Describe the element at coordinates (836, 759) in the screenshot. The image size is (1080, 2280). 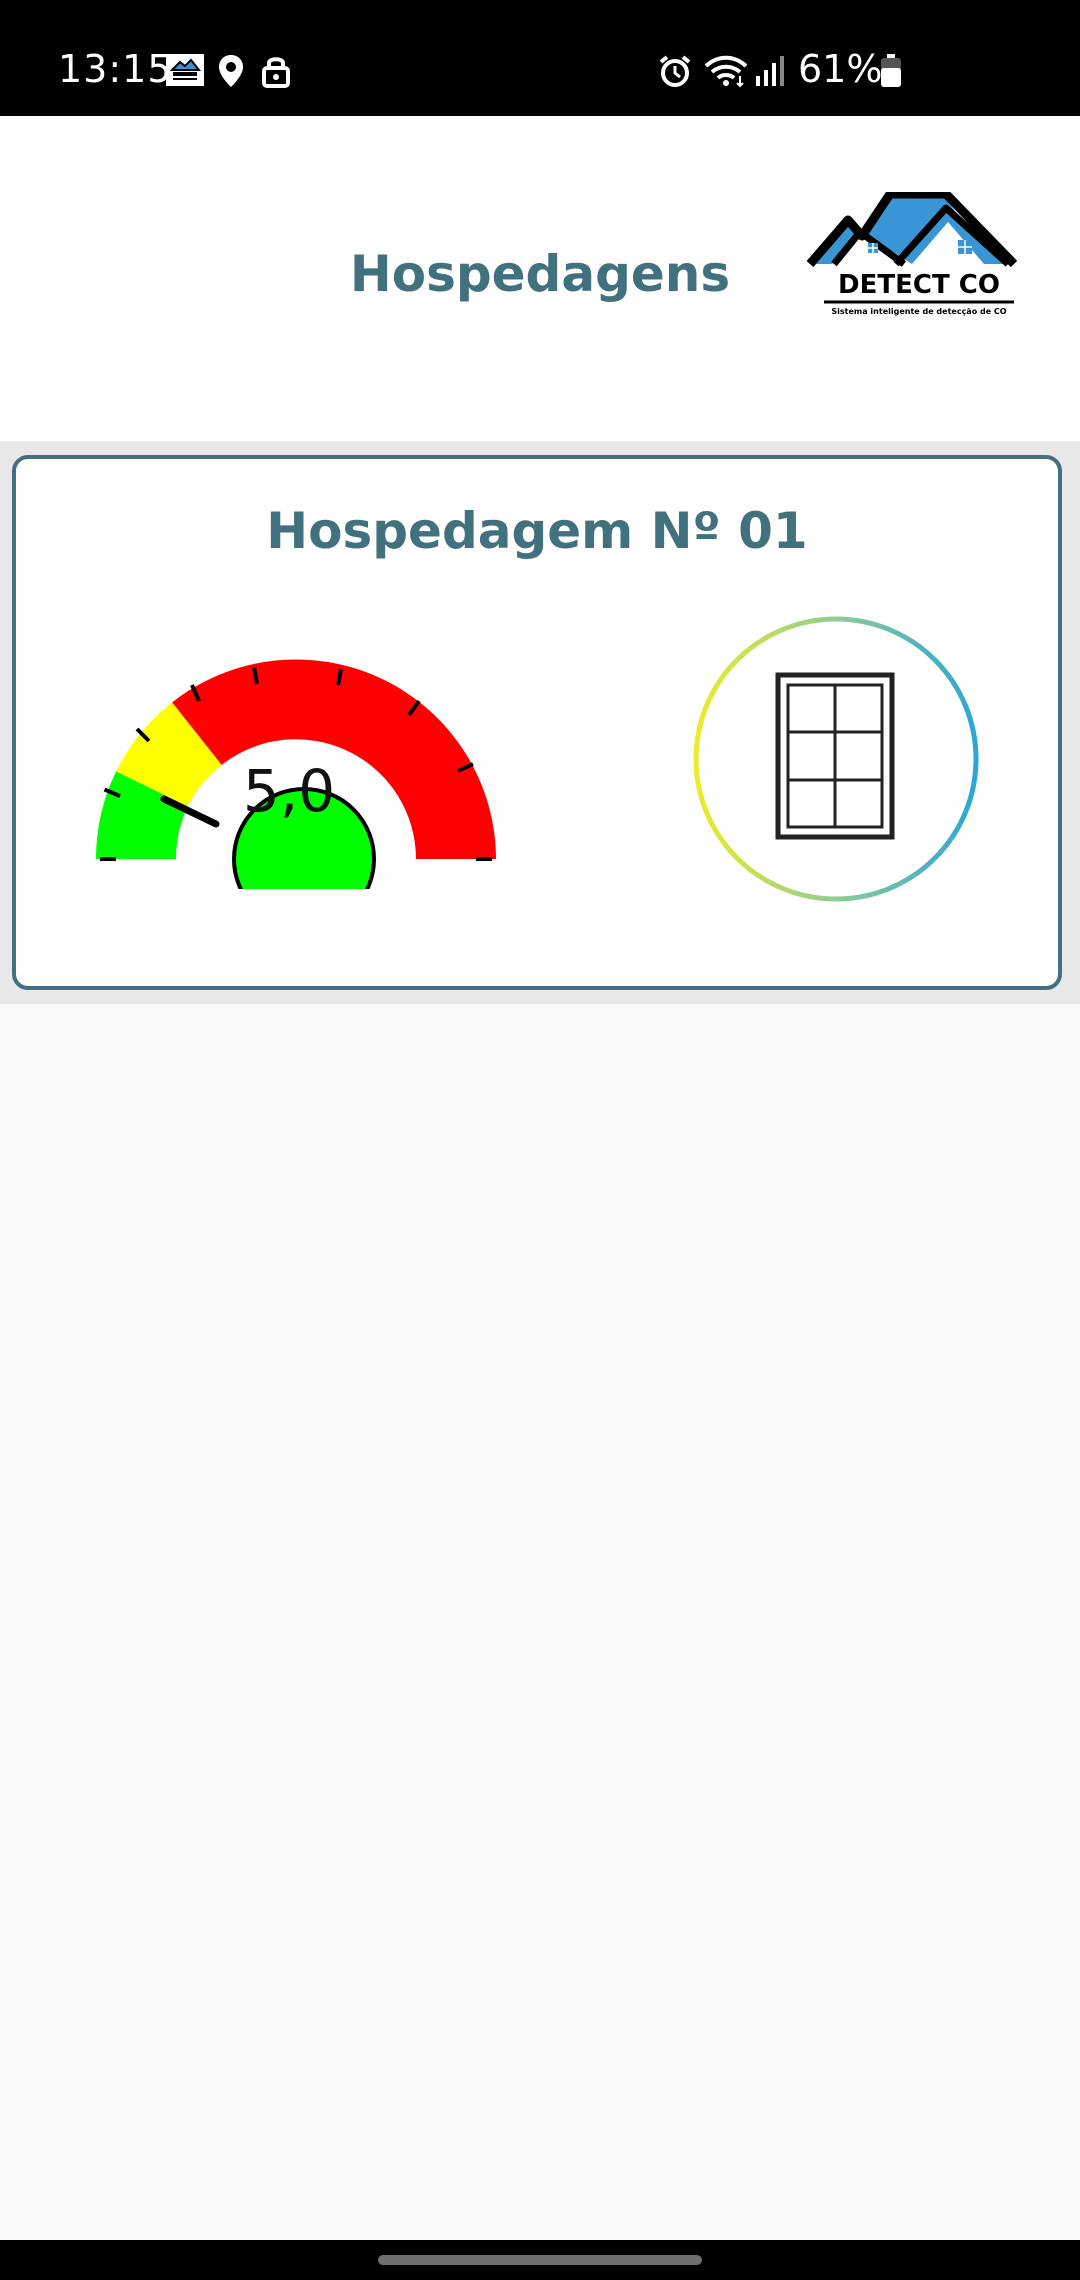
I see `window-status-button` at that location.